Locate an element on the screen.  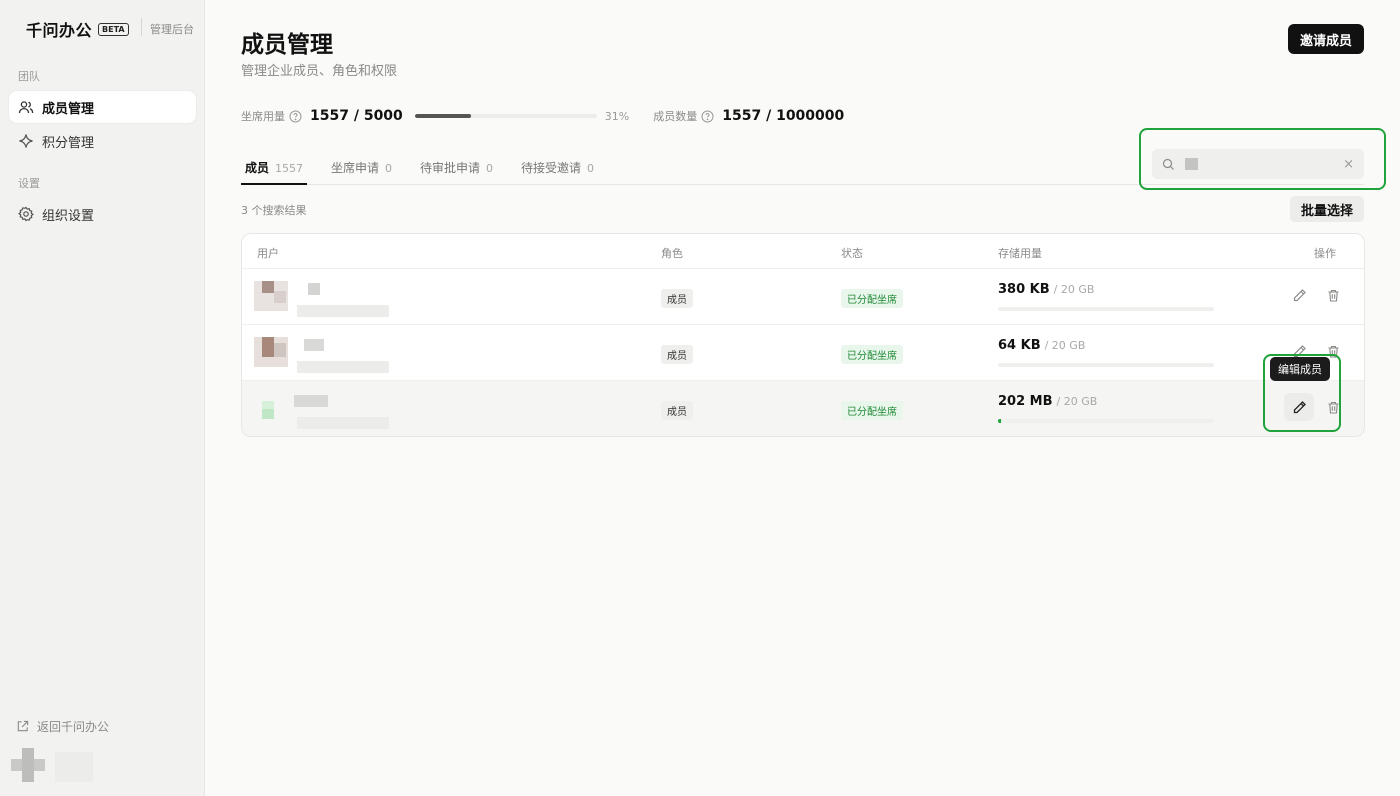
tab-seat-requests: 坐席申请 0 is located at coordinates (361, 172).